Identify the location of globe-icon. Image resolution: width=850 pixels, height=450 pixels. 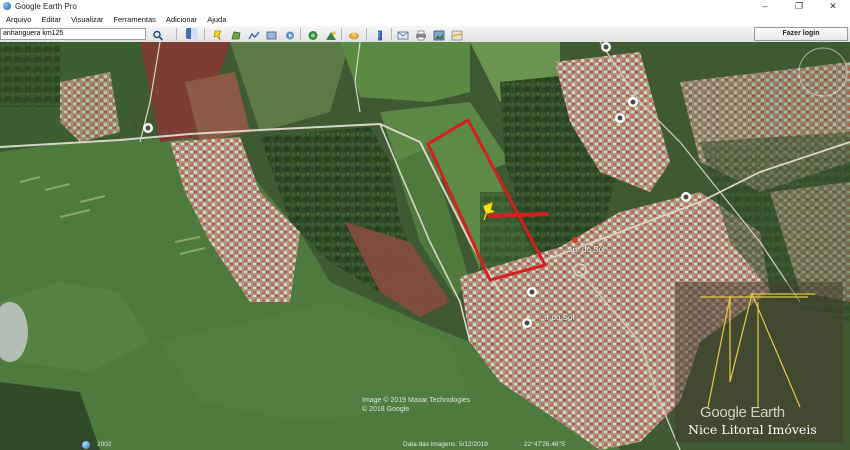
(86, 445).